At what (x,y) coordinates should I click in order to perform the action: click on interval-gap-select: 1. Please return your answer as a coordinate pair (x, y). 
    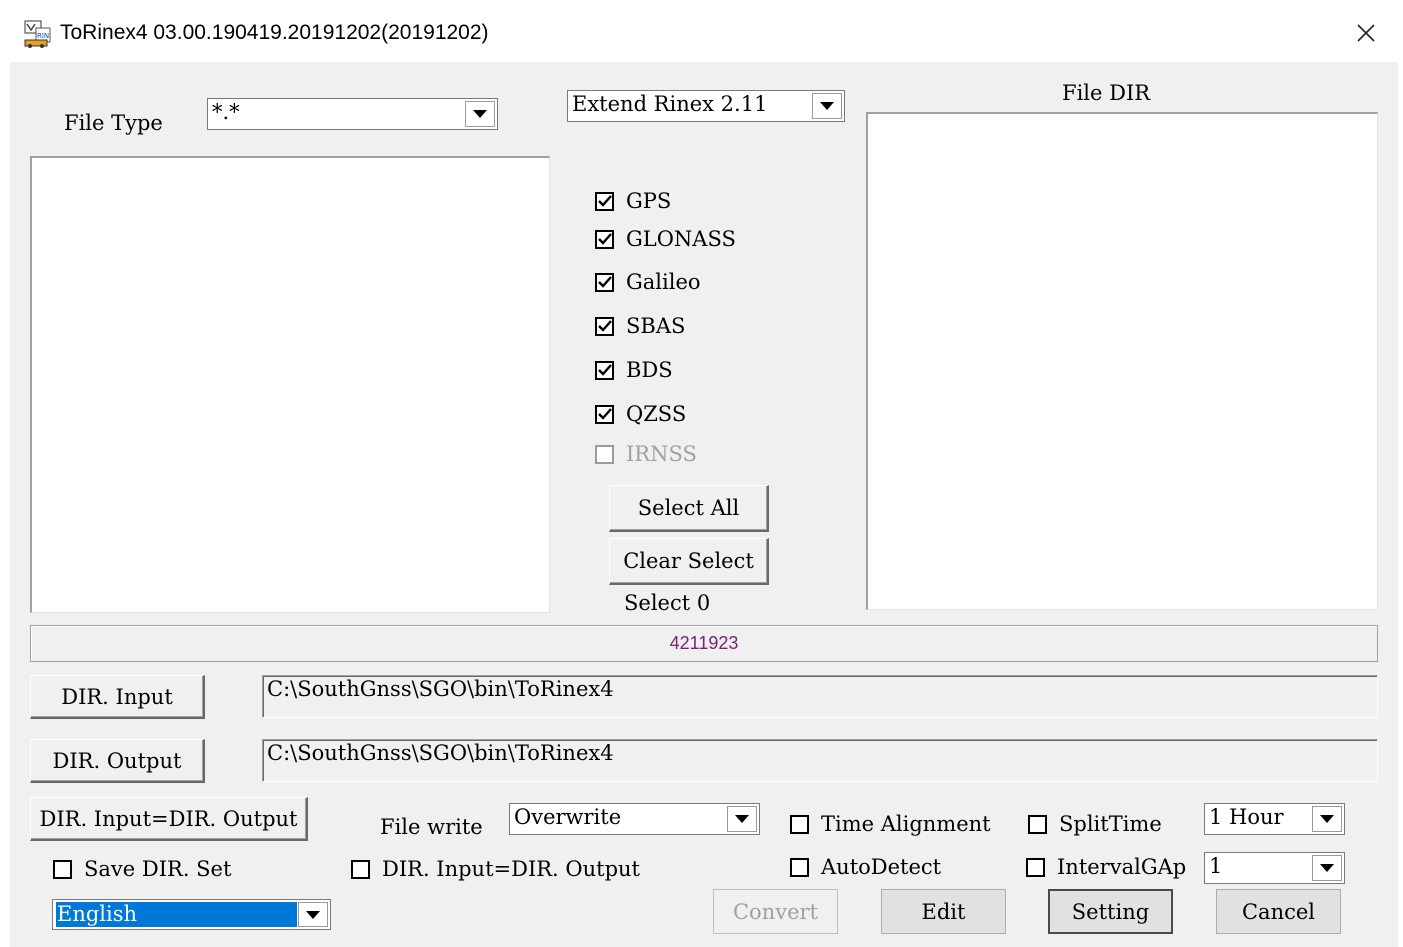
    Looking at the image, I should click on (1274, 868).